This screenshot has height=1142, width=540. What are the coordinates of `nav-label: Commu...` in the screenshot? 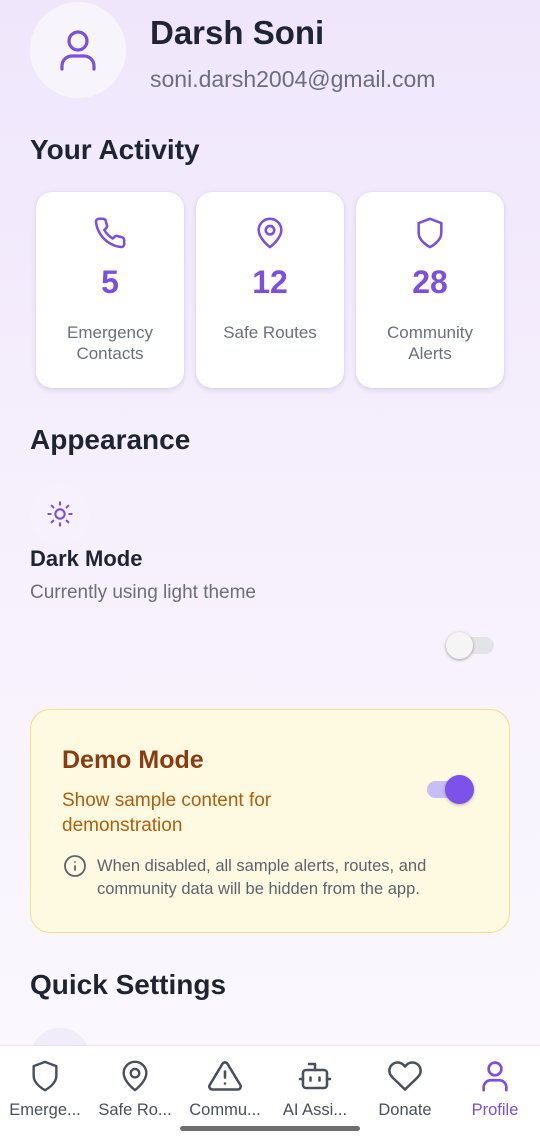 It's located at (225, 1110).